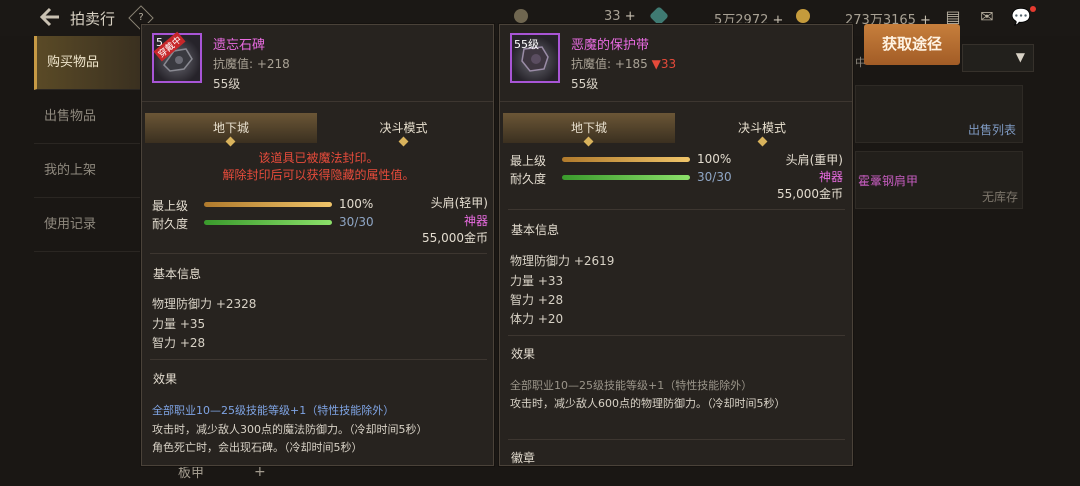 The image size is (1080, 486). What do you see at coordinates (1020, 57) in the screenshot?
I see `chevron-down-icon: ▼` at bounding box center [1020, 57].